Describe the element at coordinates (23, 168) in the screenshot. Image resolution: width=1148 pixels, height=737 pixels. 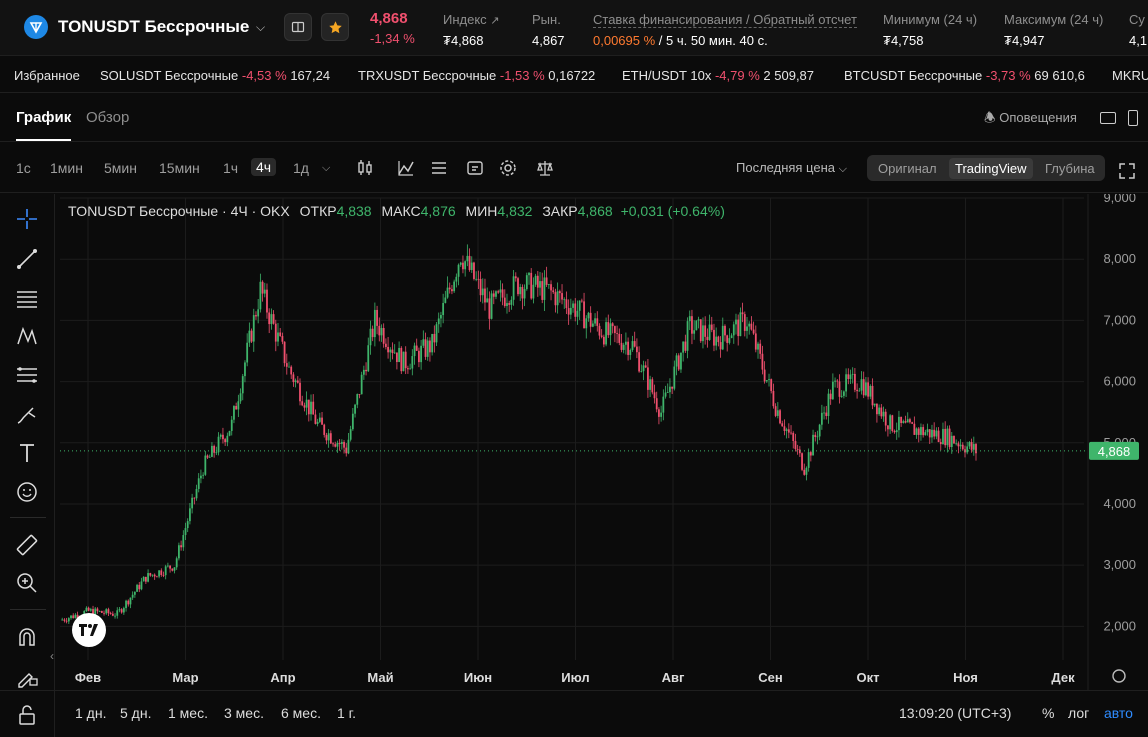
I see `tf-1s: 1с` at that location.